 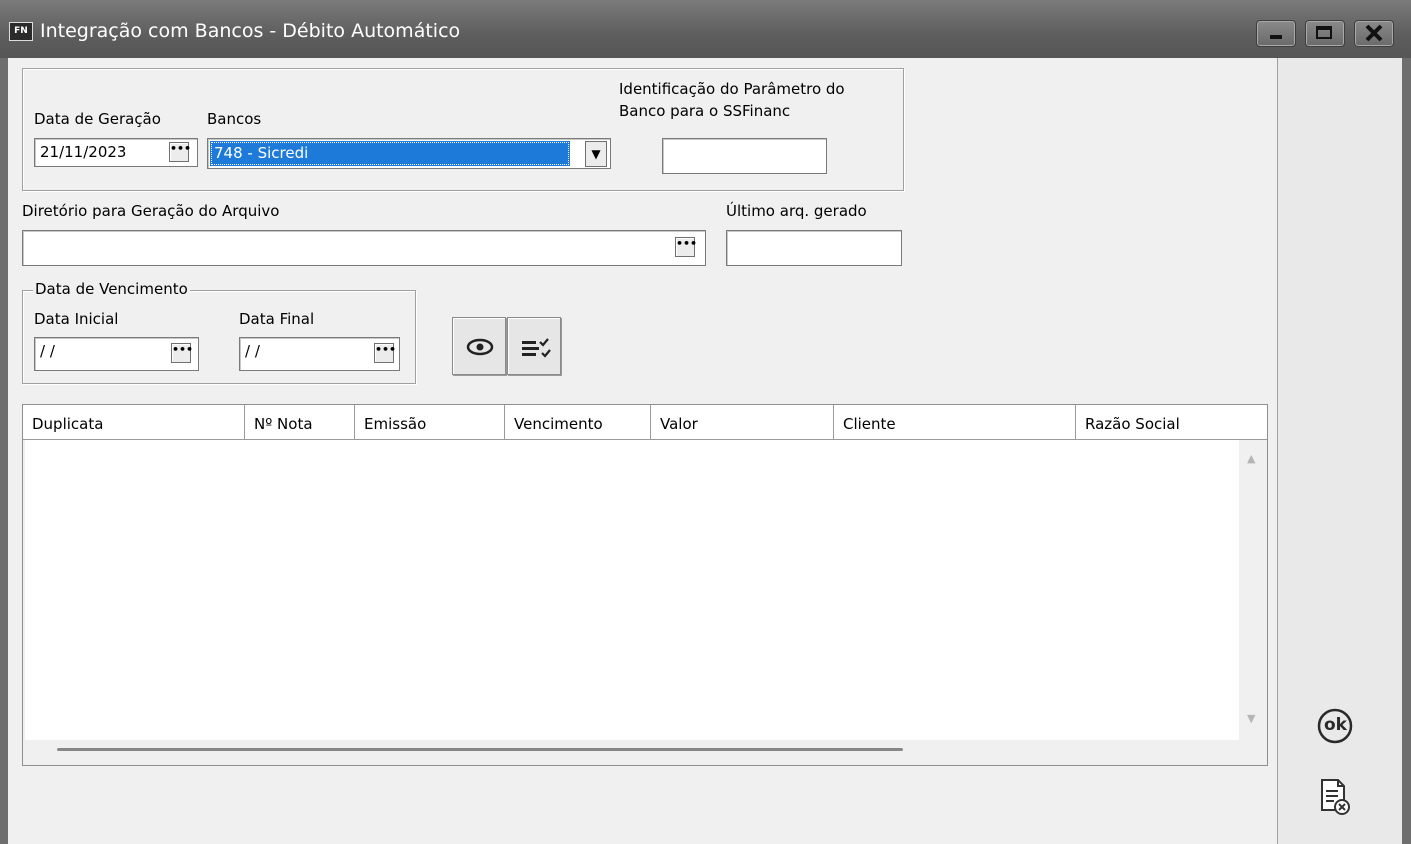 I want to click on minimize-icon, so click(x=1276, y=37).